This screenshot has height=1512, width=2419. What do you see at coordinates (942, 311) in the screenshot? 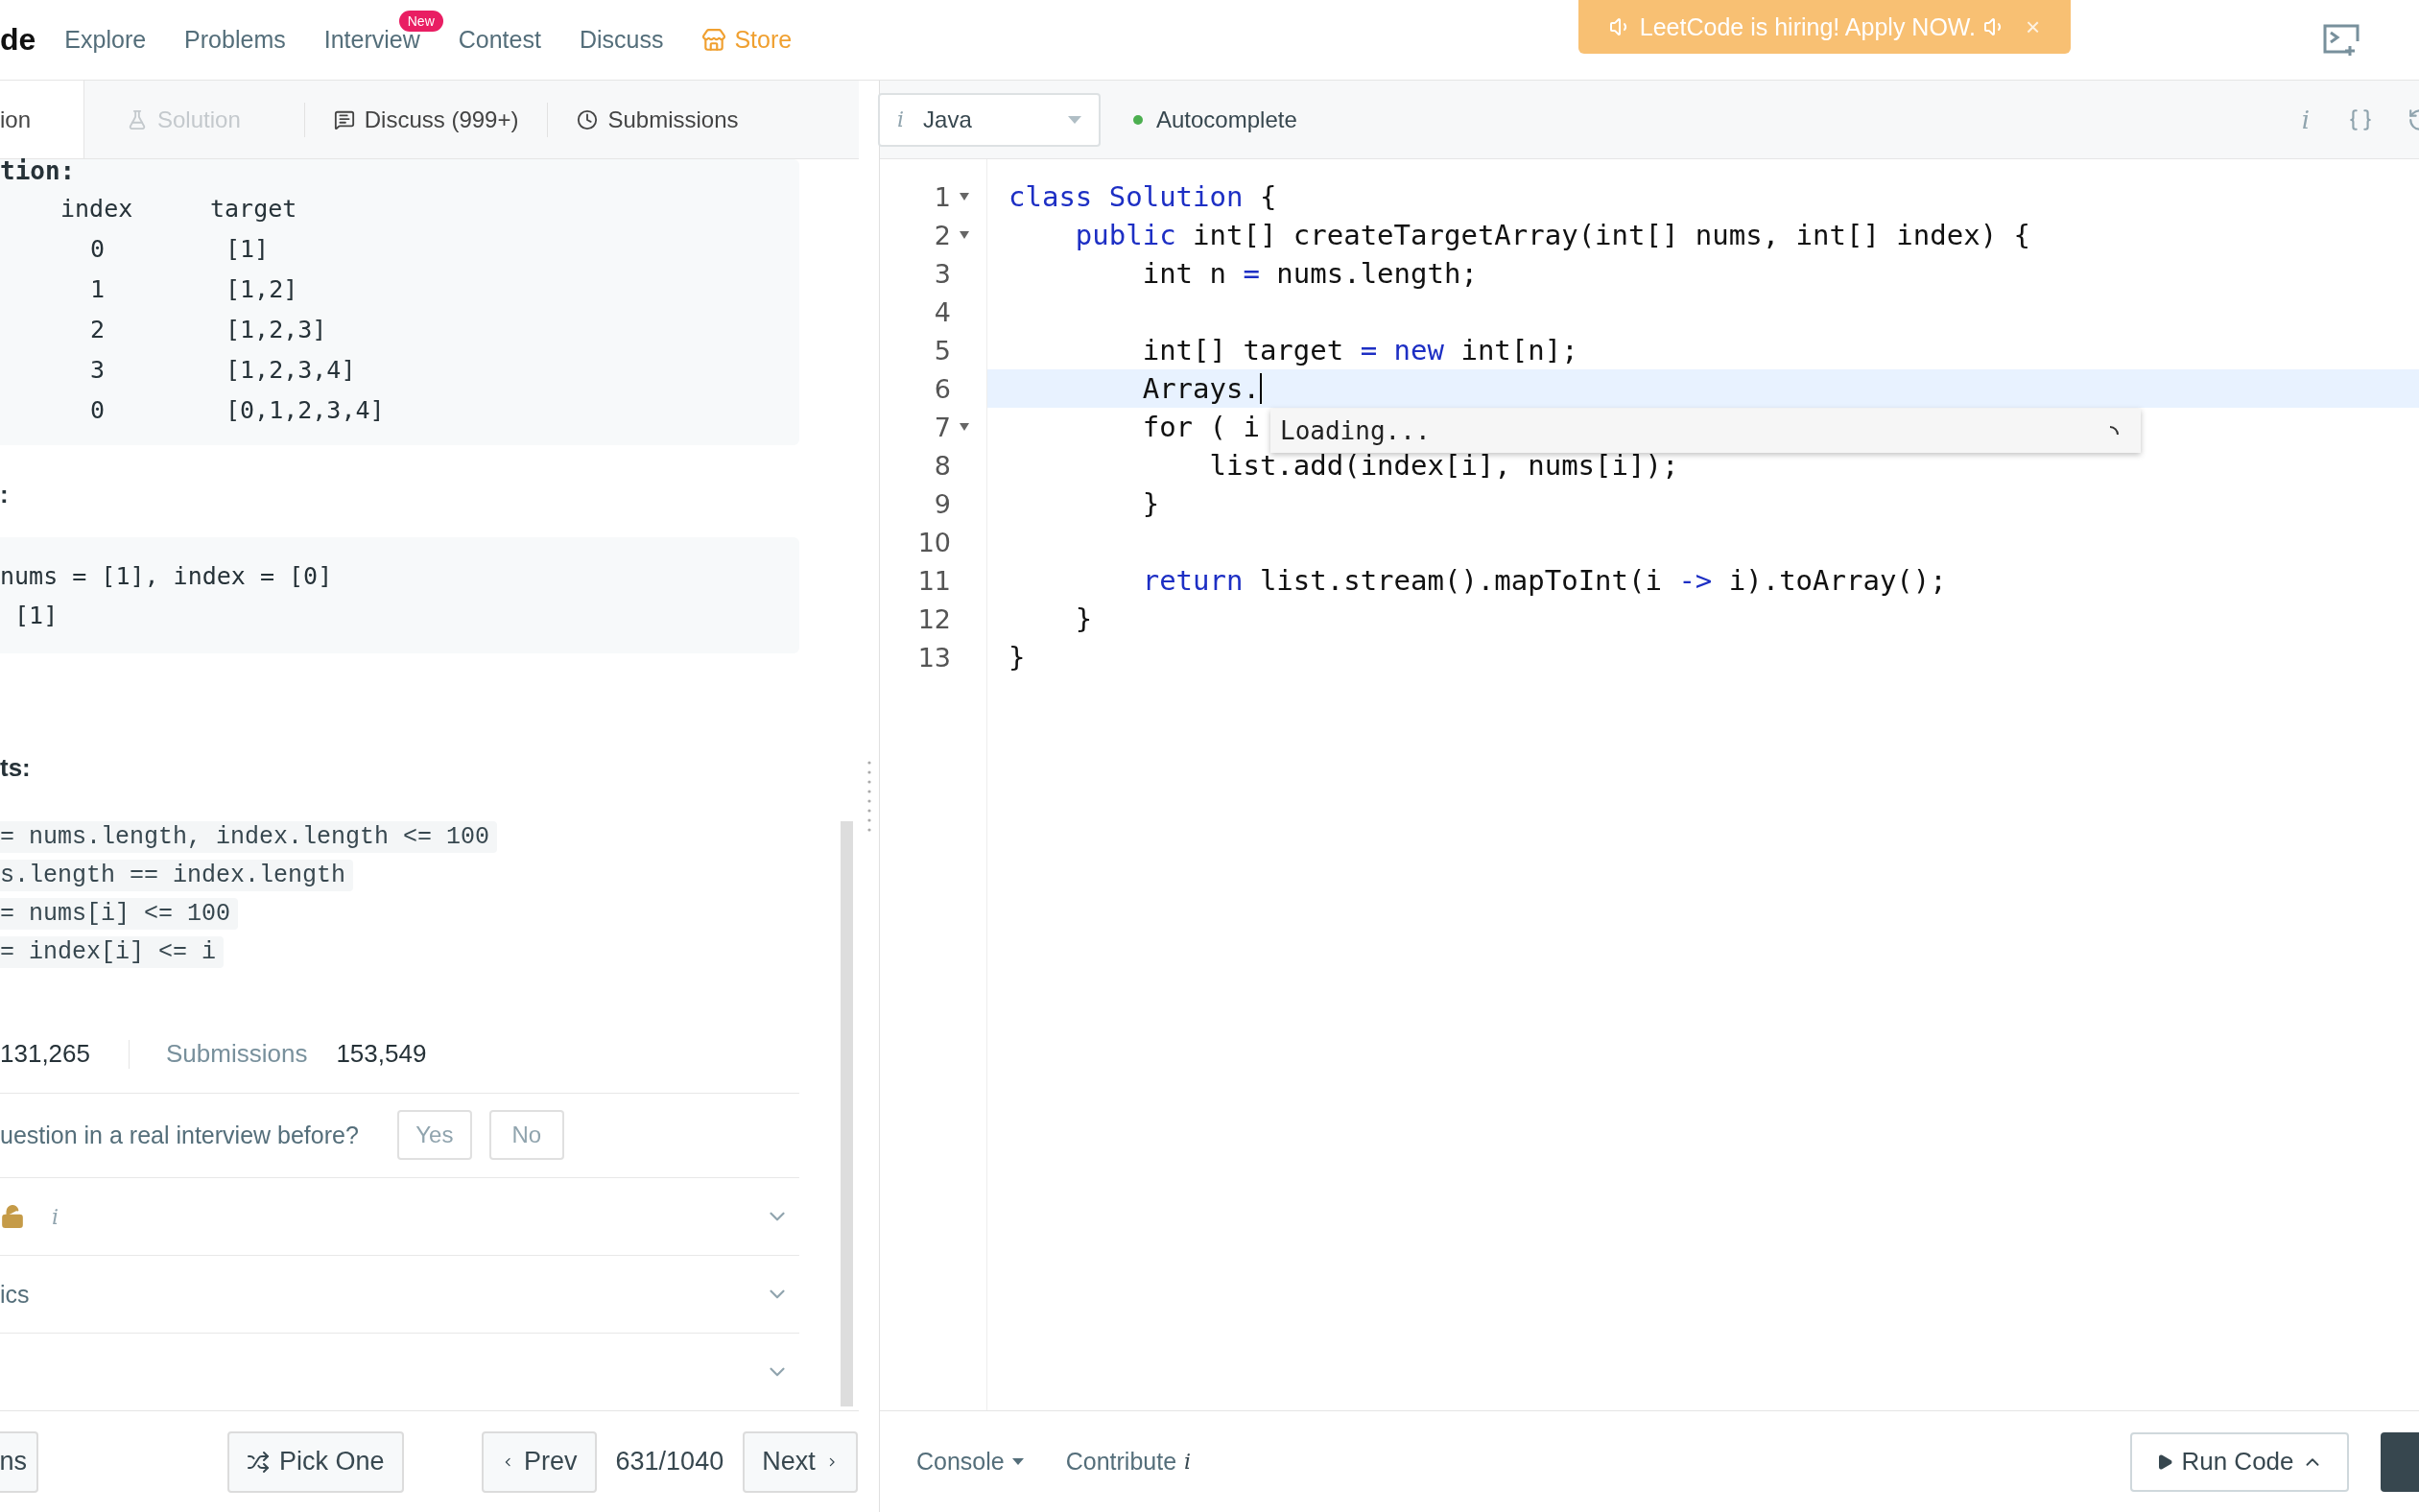
I see `line-number: 4` at bounding box center [942, 311].